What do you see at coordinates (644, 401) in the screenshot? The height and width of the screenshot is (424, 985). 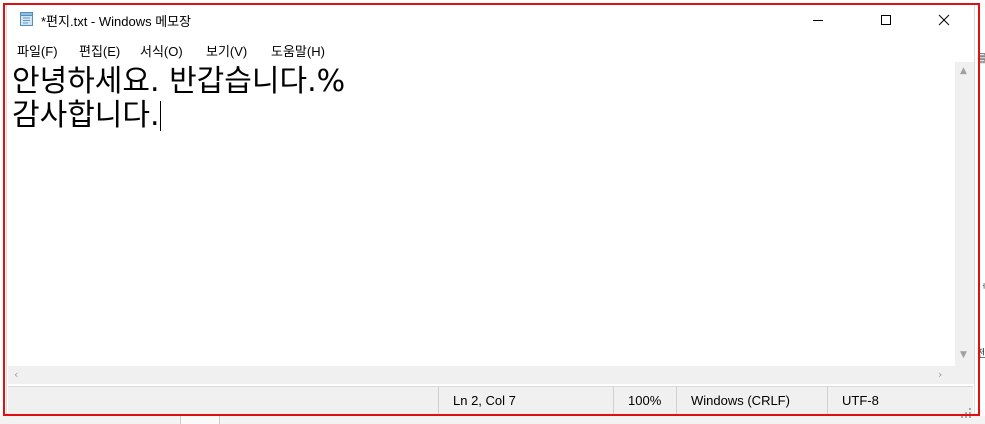 I see `status-zoom: 100%` at bounding box center [644, 401].